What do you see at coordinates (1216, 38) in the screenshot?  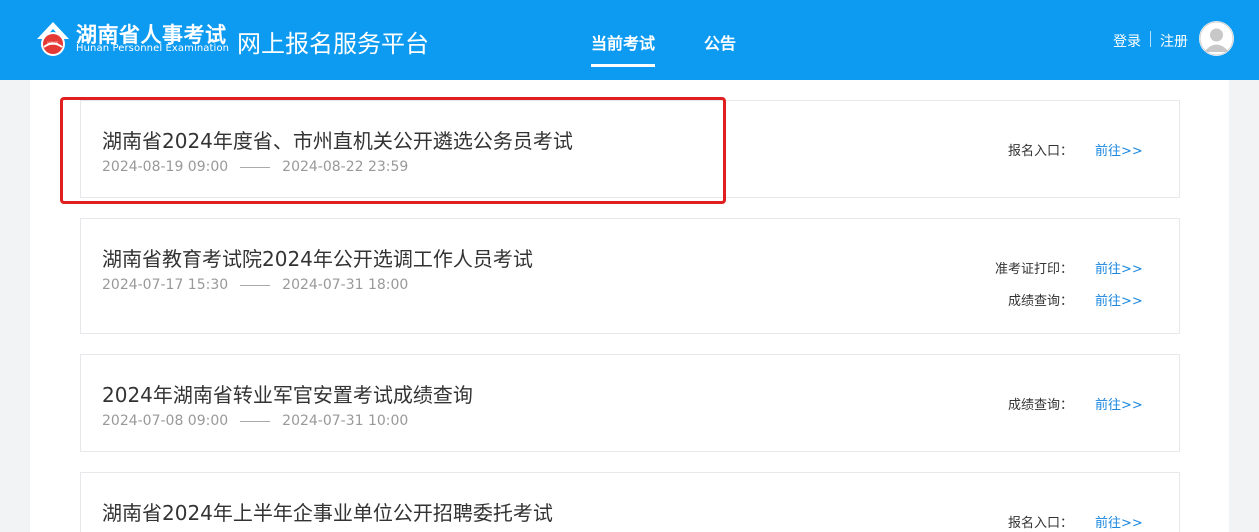 I see `user-avatar-icon` at bounding box center [1216, 38].